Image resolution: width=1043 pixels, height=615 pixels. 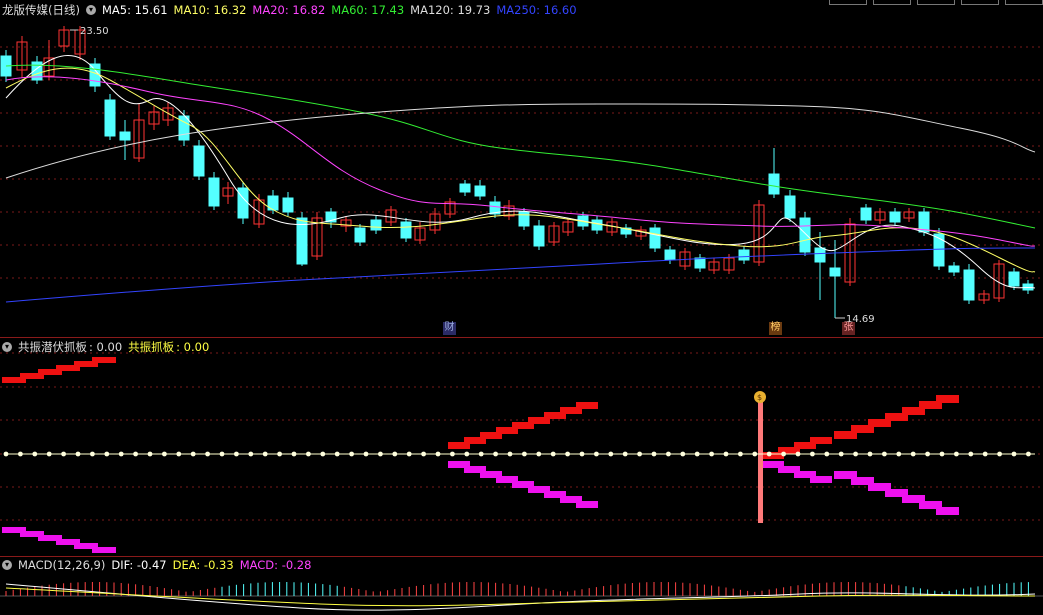 I want to click on ma250-label: MA250: 16.60, so click(x=536, y=10).